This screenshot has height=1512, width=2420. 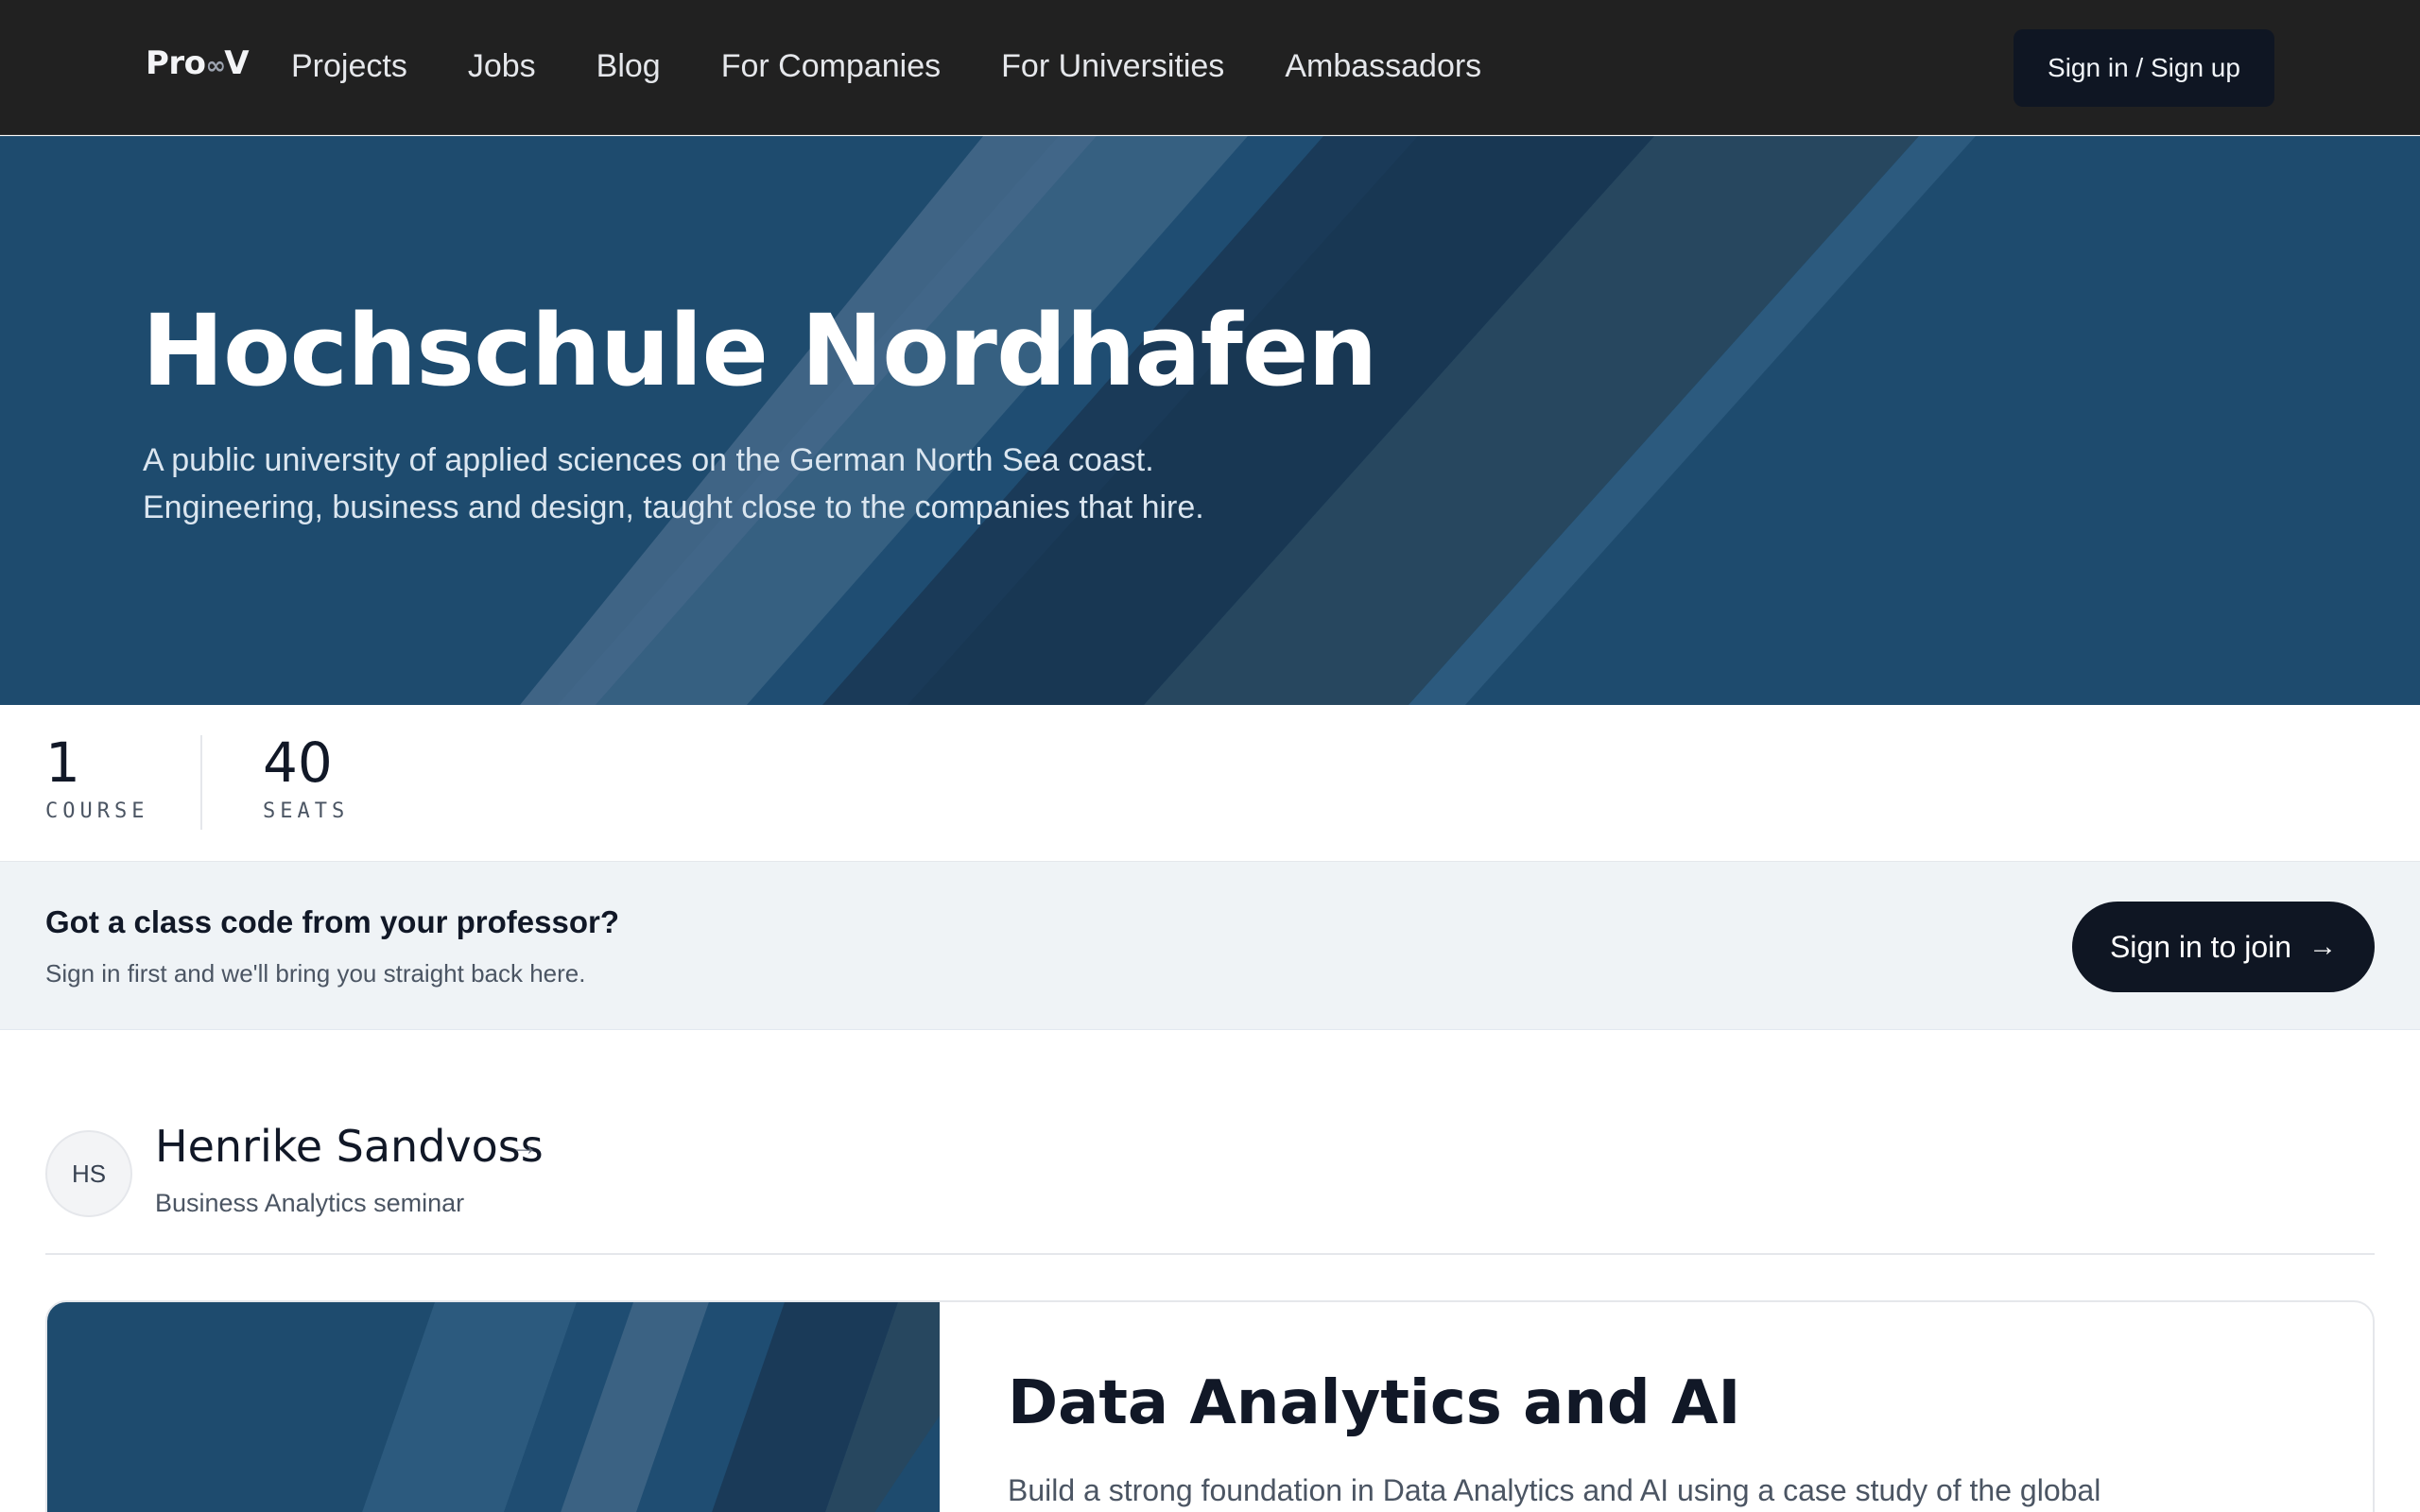 What do you see at coordinates (1112, 66) in the screenshot?
I see `nav-link-for-universities: For Universities` at bounding box center [1112, 66].